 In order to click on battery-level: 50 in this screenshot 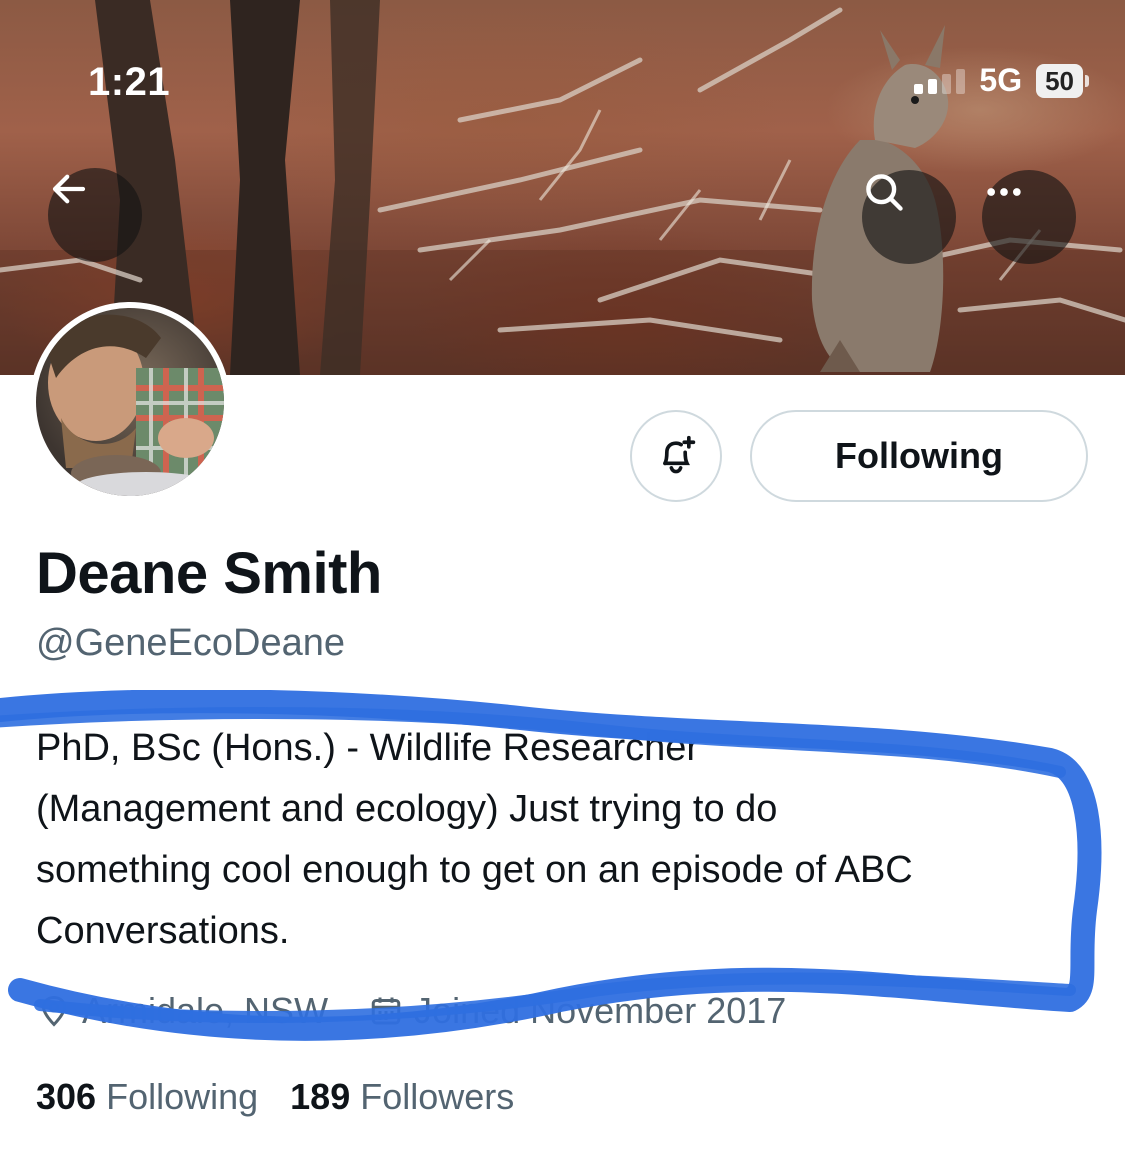, I will do `click(1059, 80)`.